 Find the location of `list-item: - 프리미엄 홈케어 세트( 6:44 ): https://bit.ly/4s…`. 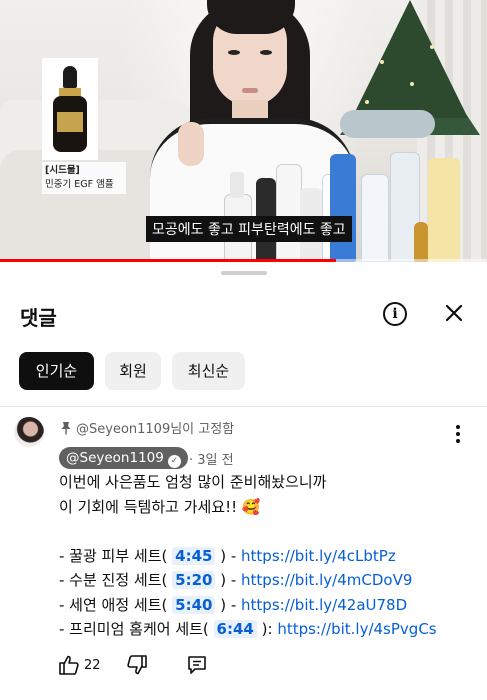

list-item: - 프리미엄 홈케어 세트( 6:44 ): https://bit.ly/4s… is located at coordinates (264, 629).